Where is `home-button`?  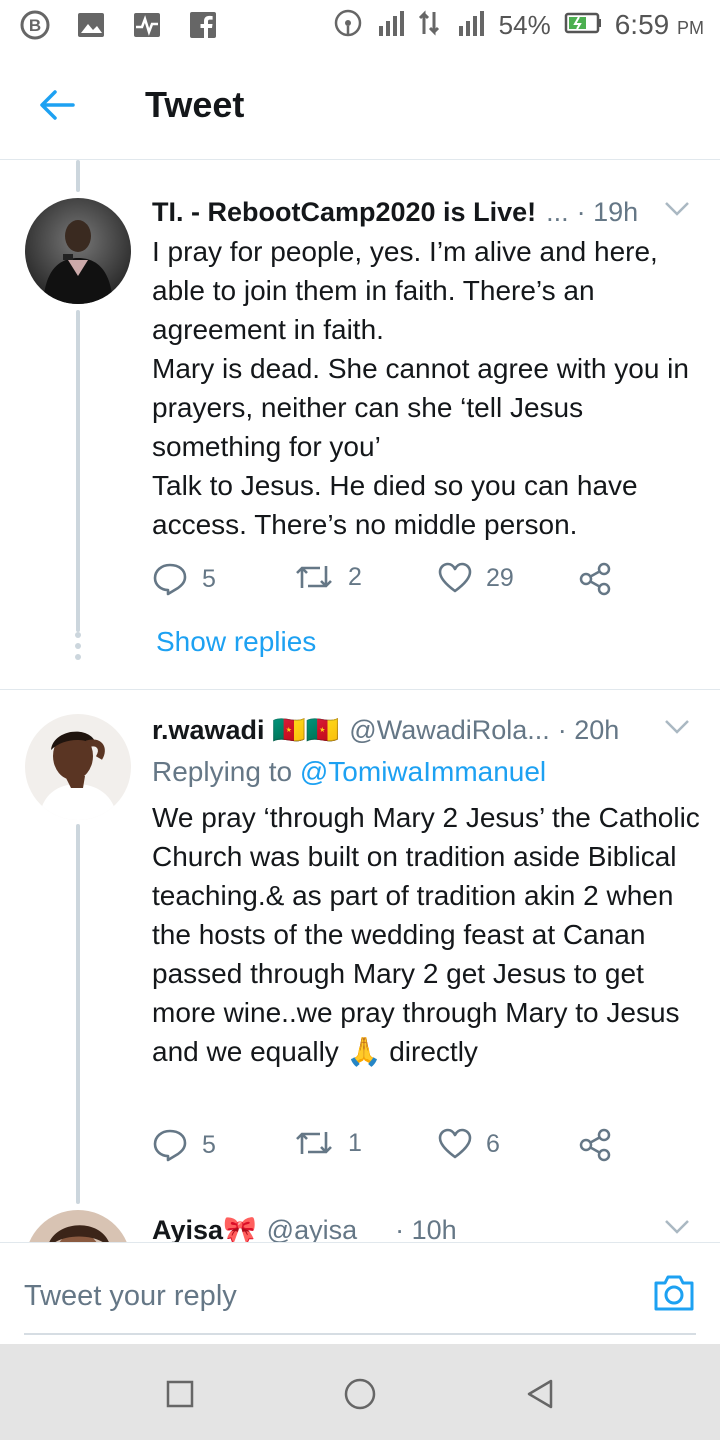
home-button is located at coordinates (360, 1394).